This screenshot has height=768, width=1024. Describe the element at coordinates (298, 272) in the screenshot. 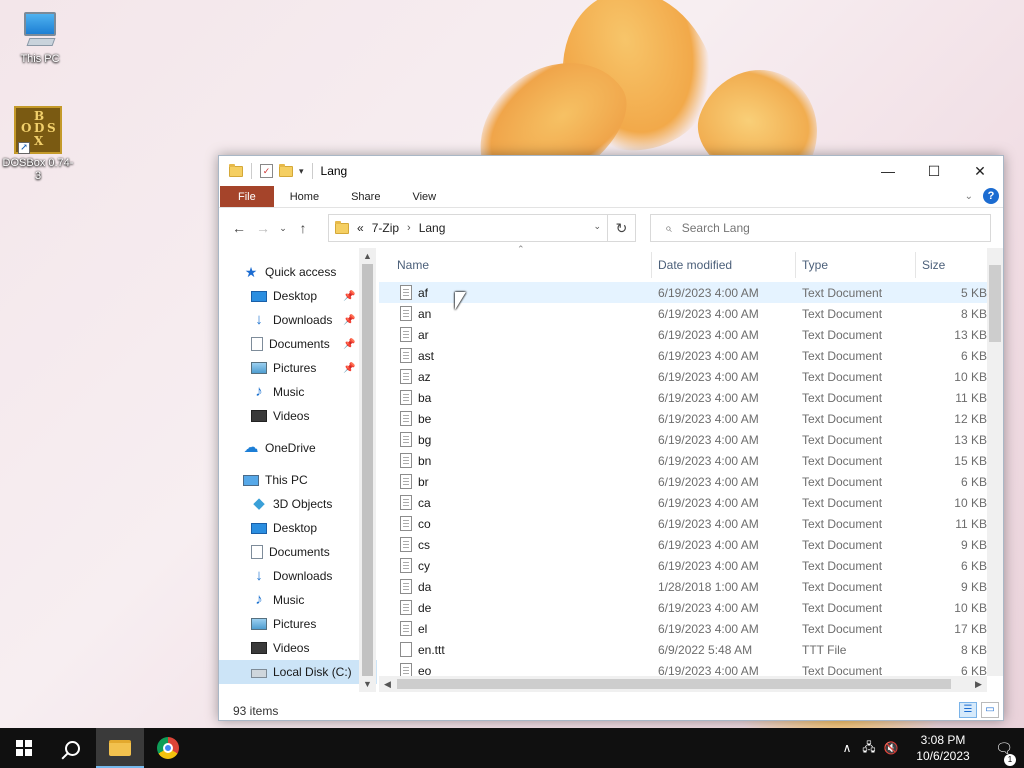

I see `nav-quick-access: ★ Quick access` at that location.